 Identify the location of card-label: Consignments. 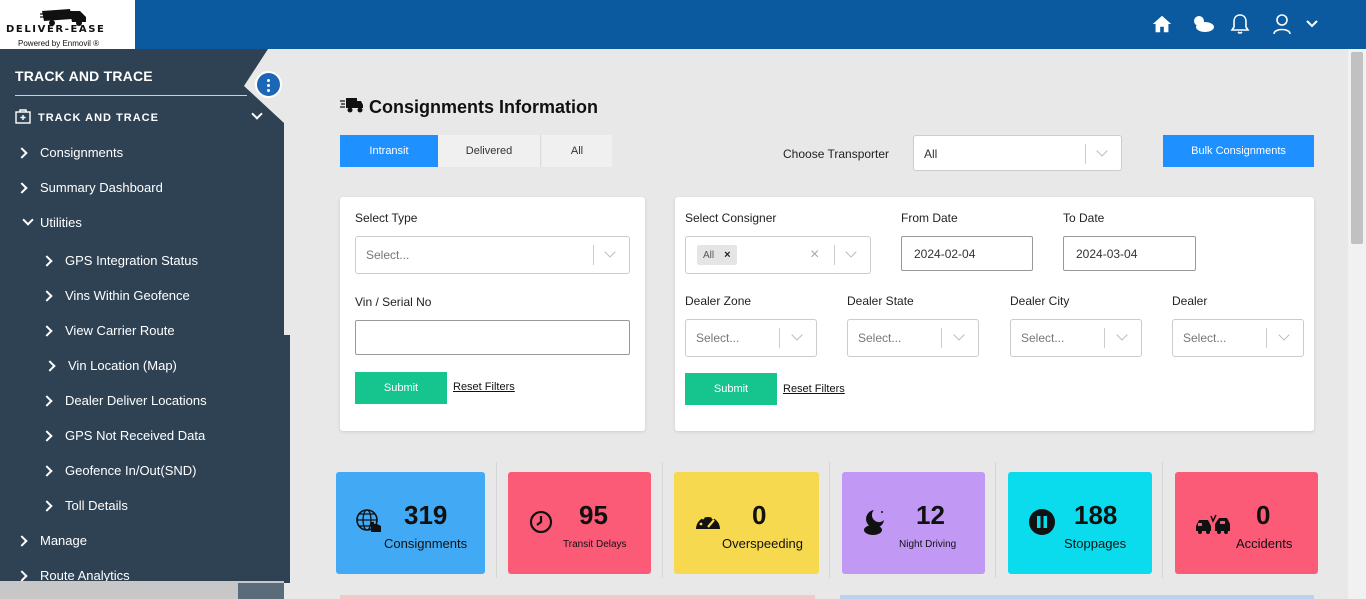
(426, 543).